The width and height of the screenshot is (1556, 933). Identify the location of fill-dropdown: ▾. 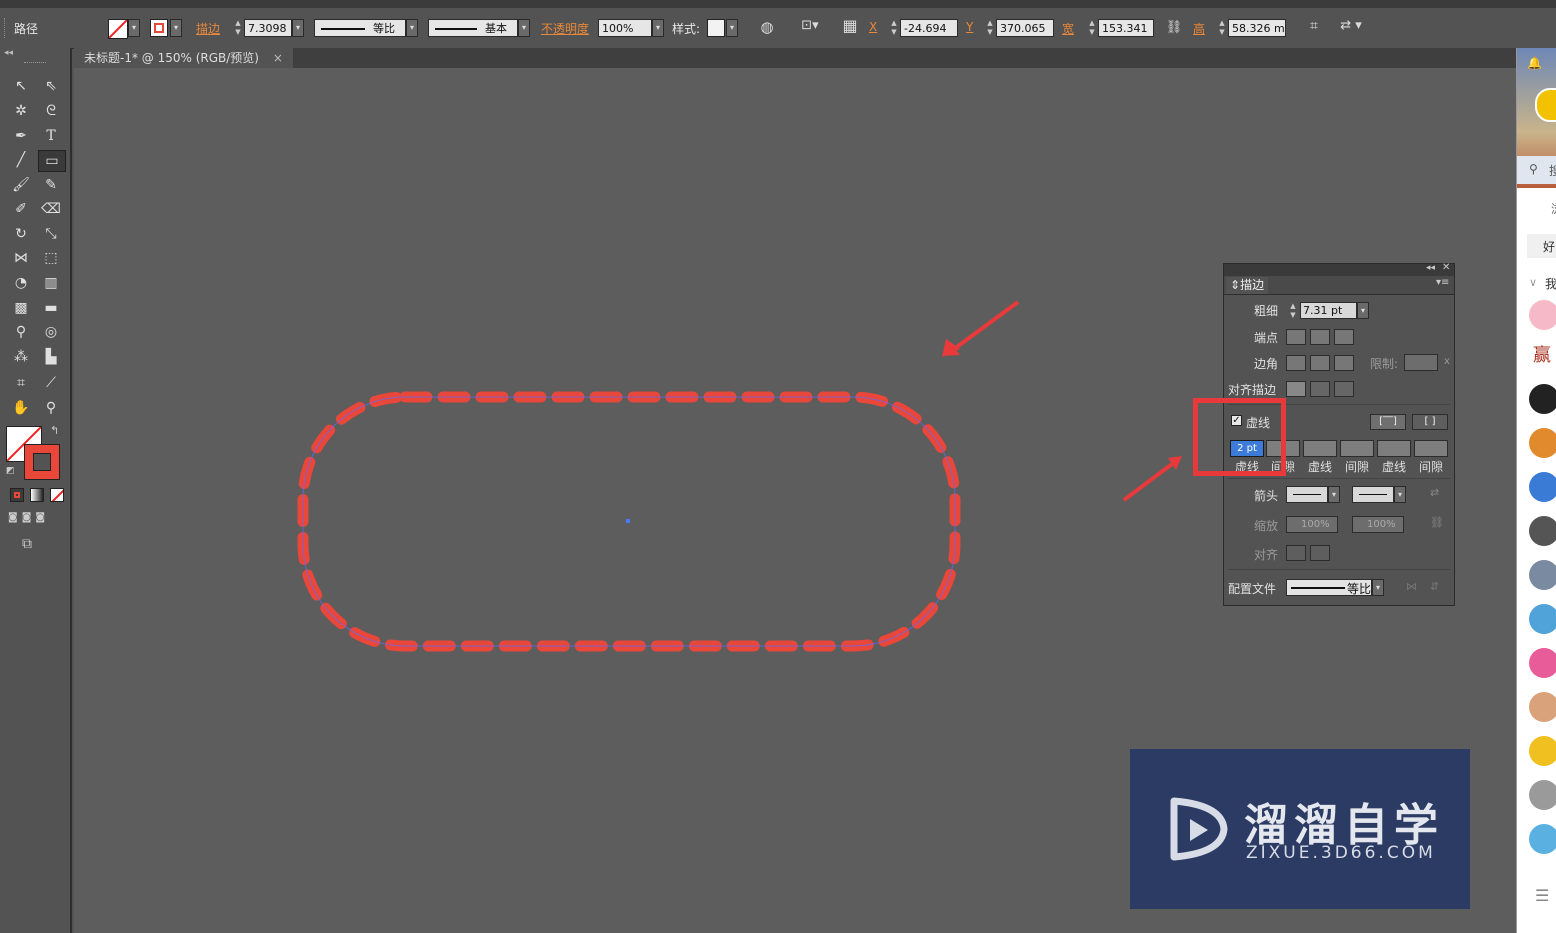
(134, 28).